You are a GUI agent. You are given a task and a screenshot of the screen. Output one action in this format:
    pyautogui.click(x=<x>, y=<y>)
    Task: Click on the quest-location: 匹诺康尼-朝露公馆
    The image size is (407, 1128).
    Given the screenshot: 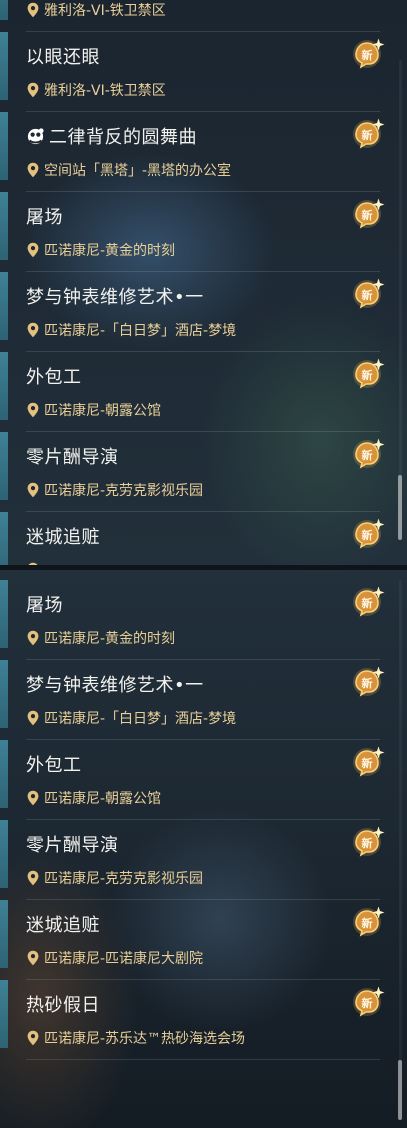 What is the action you would take?
    pyautogui.click(x=93, y=410)
    